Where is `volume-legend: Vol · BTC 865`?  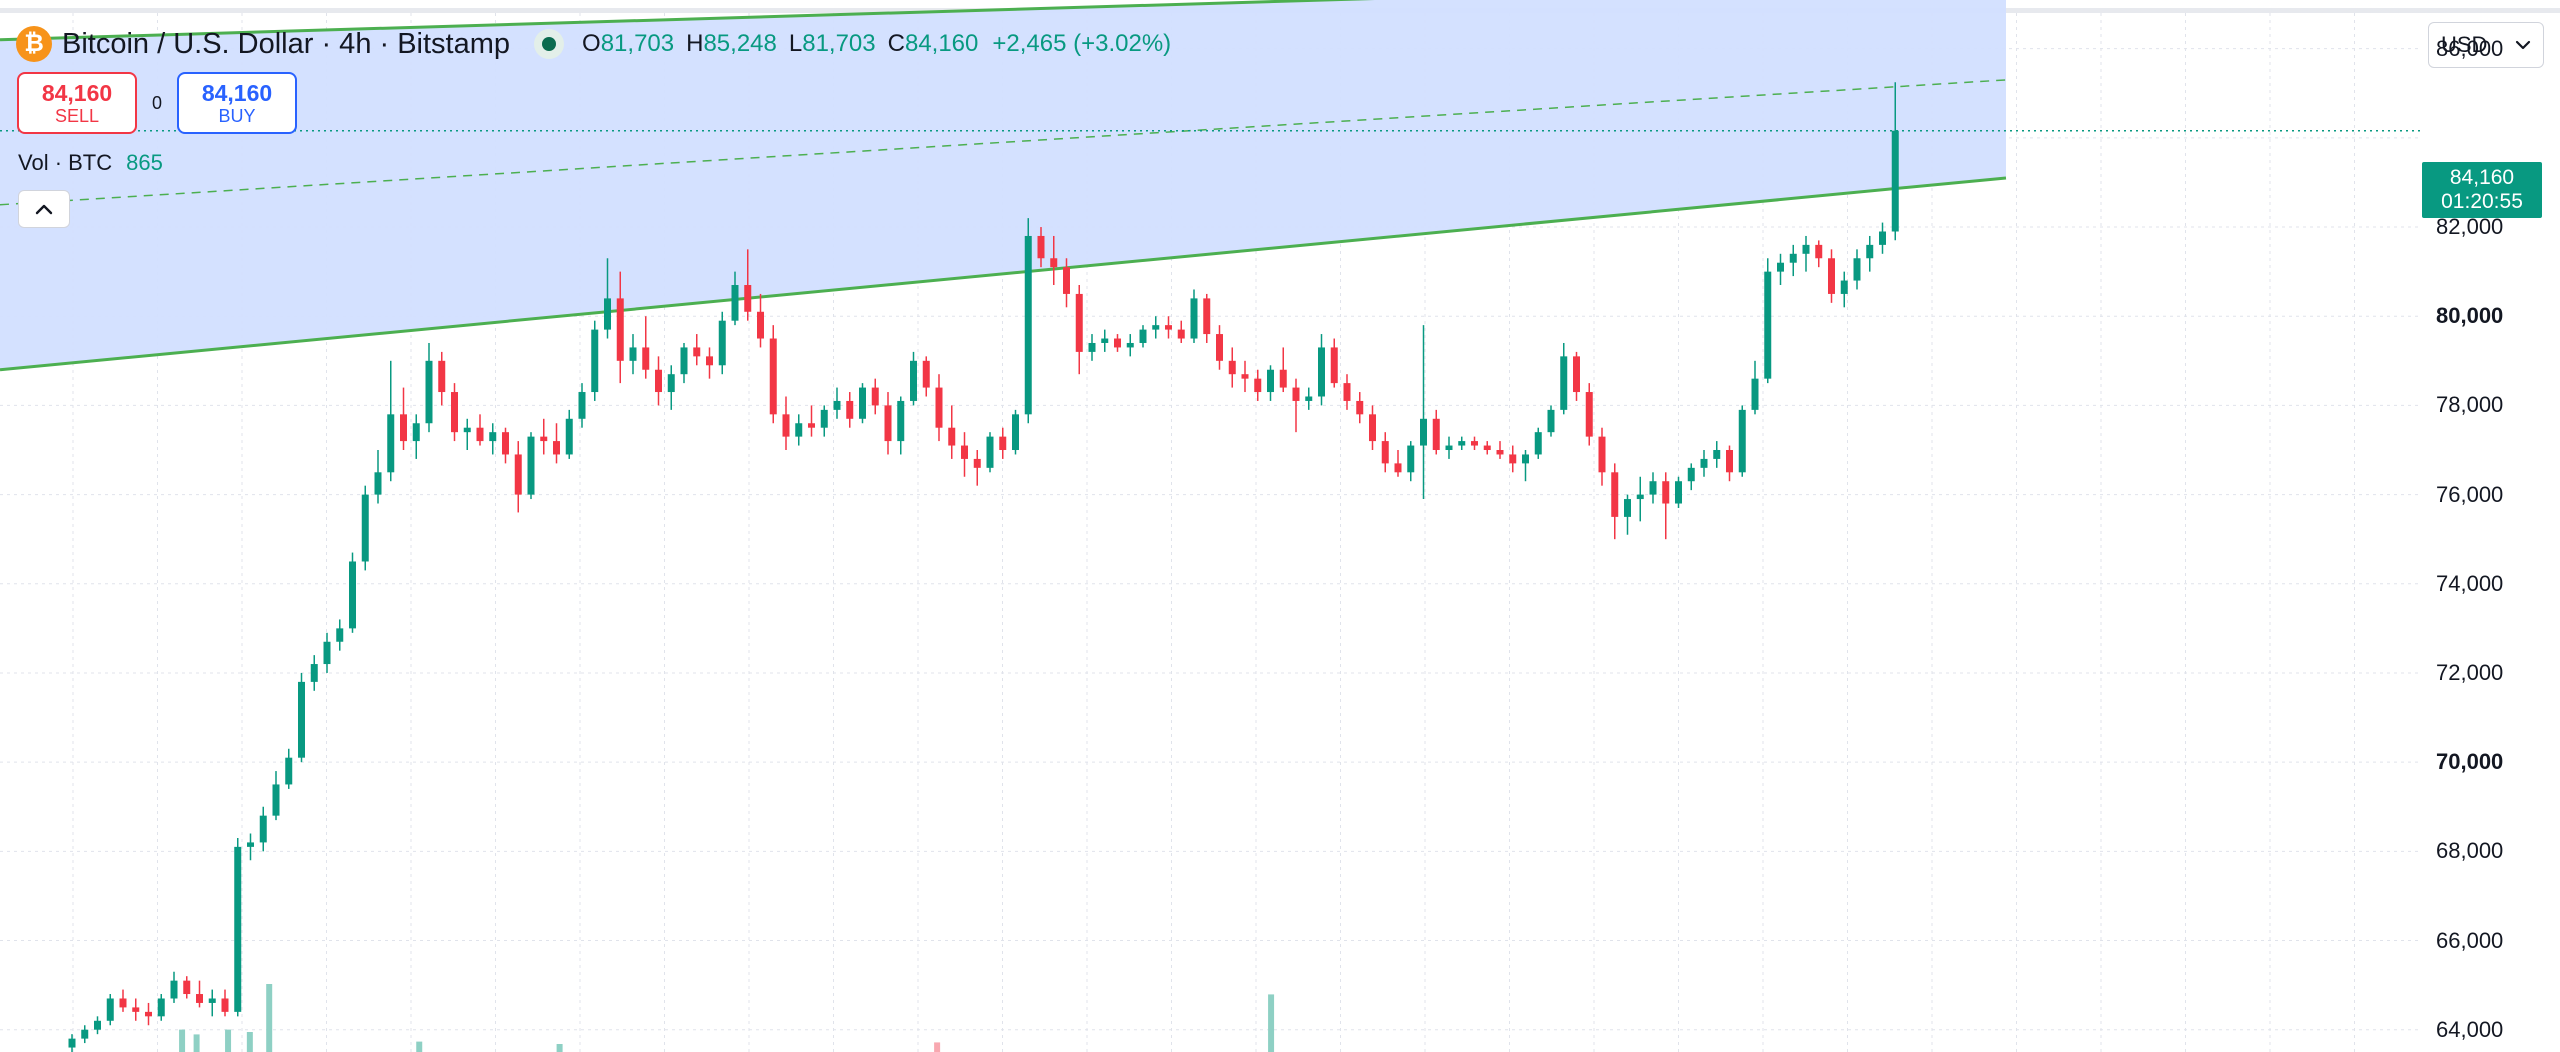
volume-legend: Vol · BTC 865 is located at coordinates (90, 163).